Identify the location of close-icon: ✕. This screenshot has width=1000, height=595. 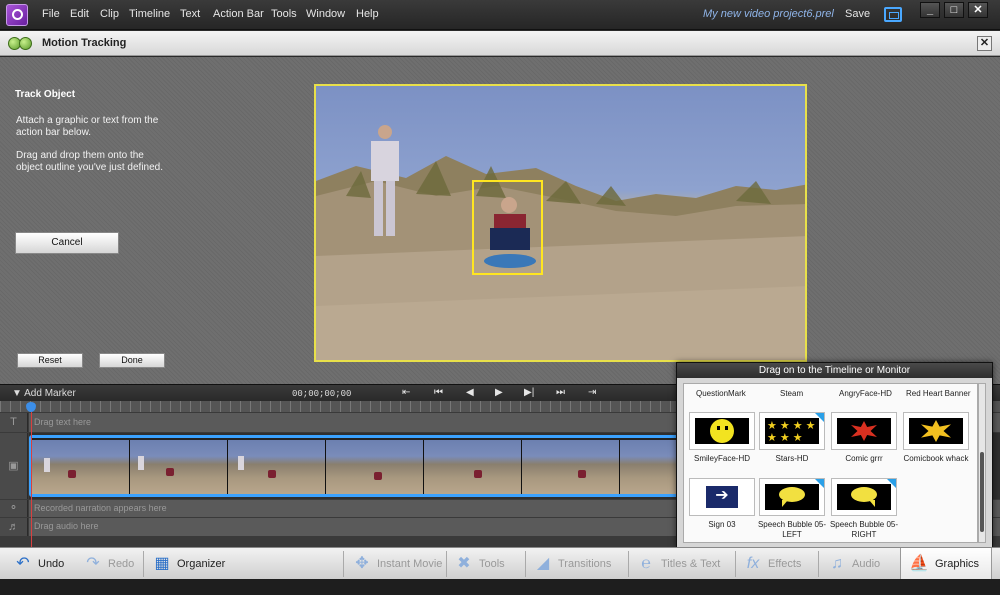
(984, 43).